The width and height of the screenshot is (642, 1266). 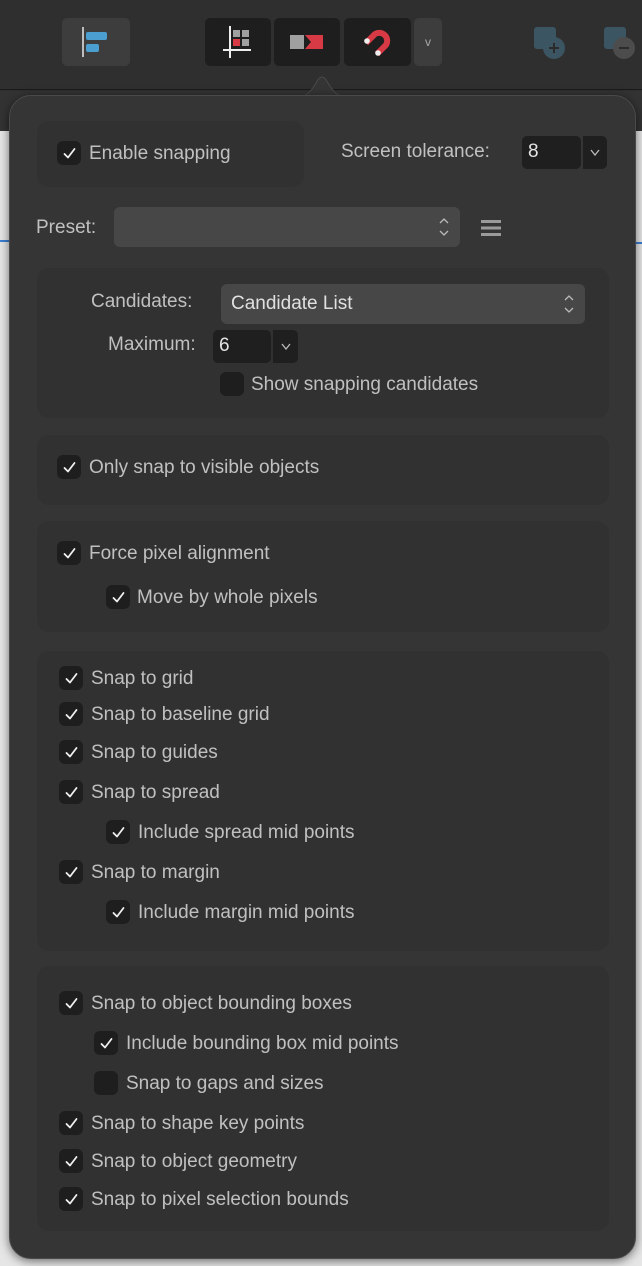 What do you see at coordinates (152, 344) in the screenshot?
I see `maximum-label: Maximum:` at bounding box center [152, 344].